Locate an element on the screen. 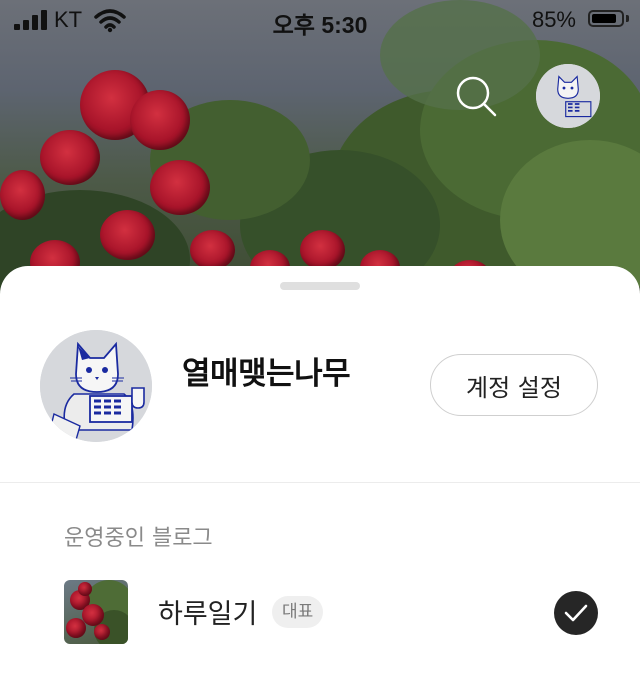 This screenshot has height=676, width=640. search-button is located at coordinates (476, 96).